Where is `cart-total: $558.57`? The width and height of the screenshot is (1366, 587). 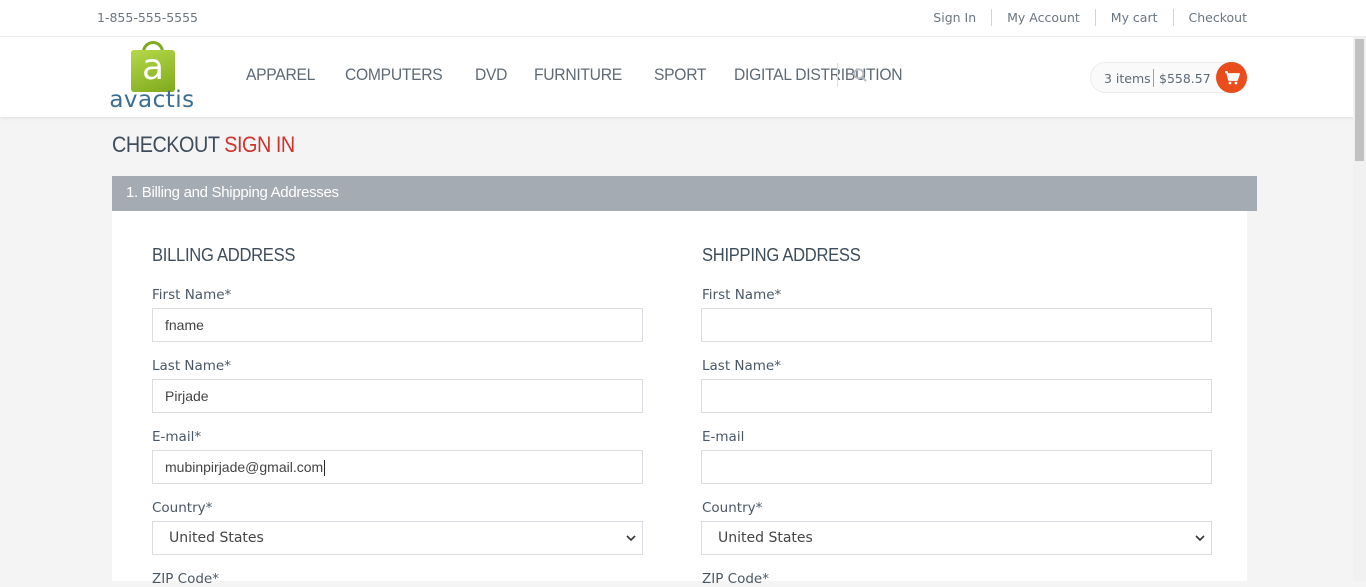
cart-total: $558.57 is located at coordinates (1185, 78).